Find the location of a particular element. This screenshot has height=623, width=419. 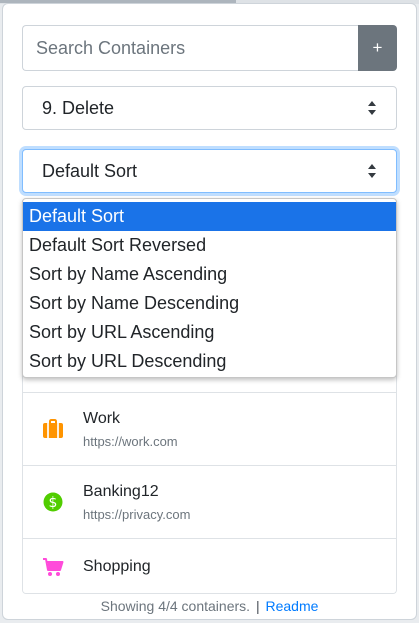

delete-select: 9. Delete is located at coordinates (209, 108).